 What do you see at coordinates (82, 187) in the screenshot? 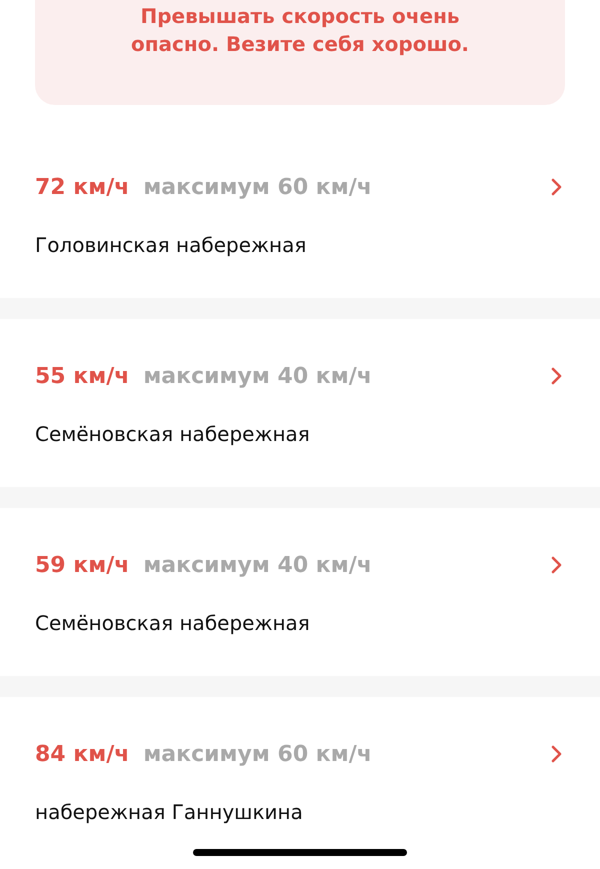
I see `speed-value: 72 км/ч` at bounding box center [82, 187].